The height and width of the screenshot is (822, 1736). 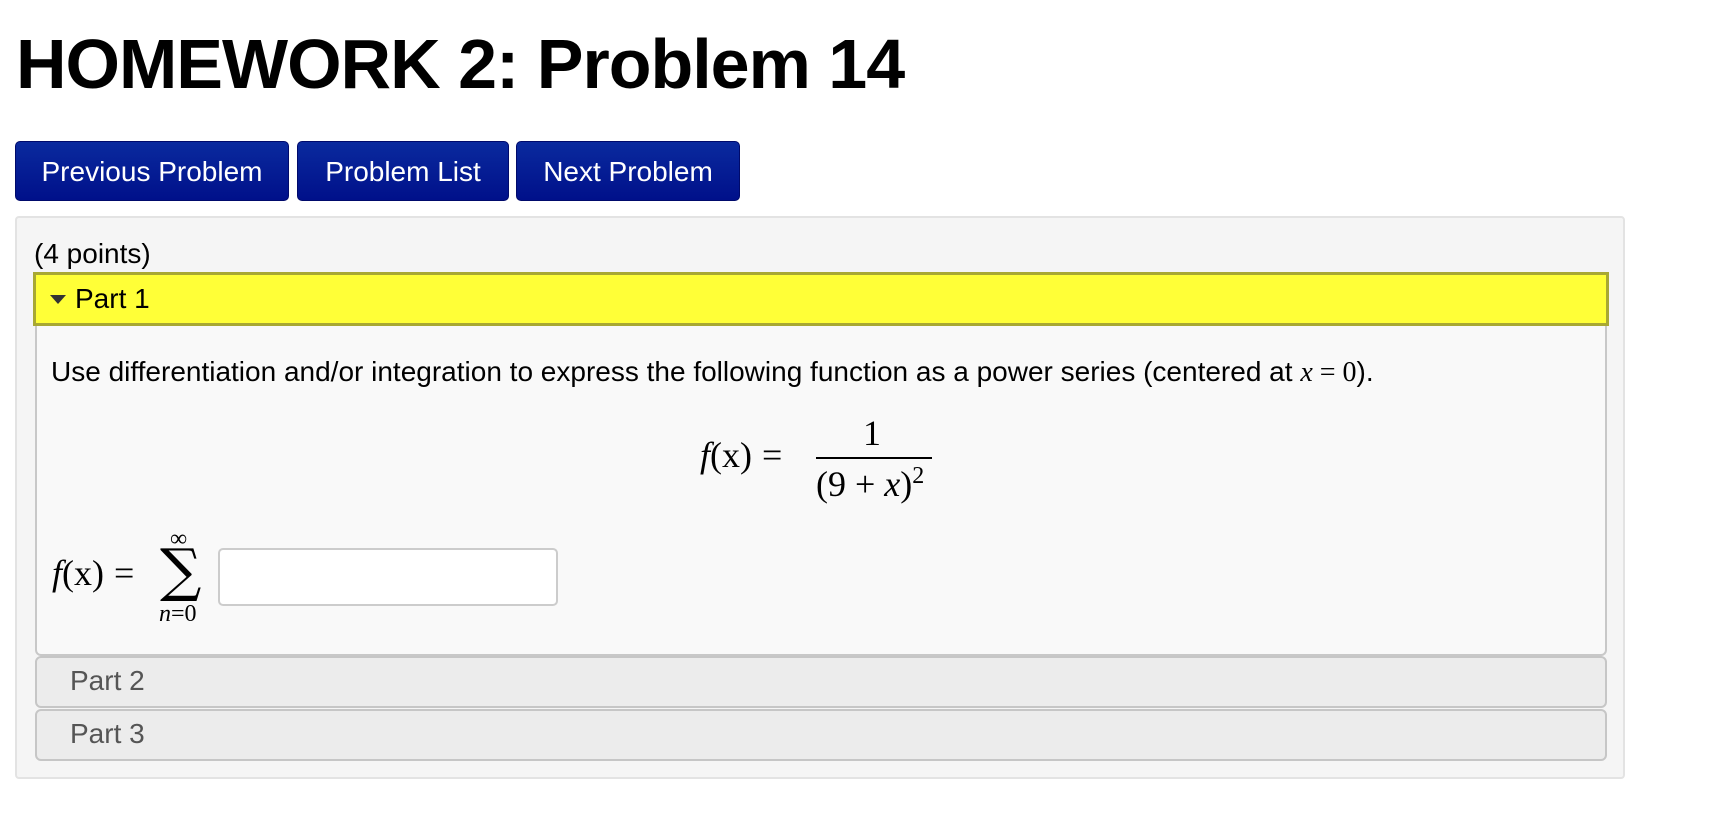 I want to click on denominator-close: ), so click(x=906, y=484).